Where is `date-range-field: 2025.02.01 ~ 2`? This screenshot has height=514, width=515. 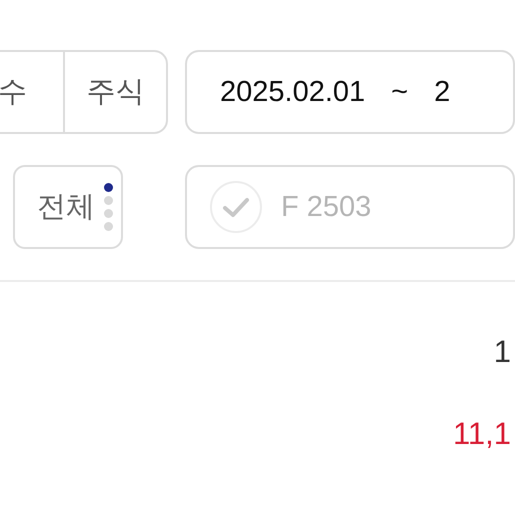
date-range-field: 2025.02.01 ~ 2 is located at coordinates (350, 92).